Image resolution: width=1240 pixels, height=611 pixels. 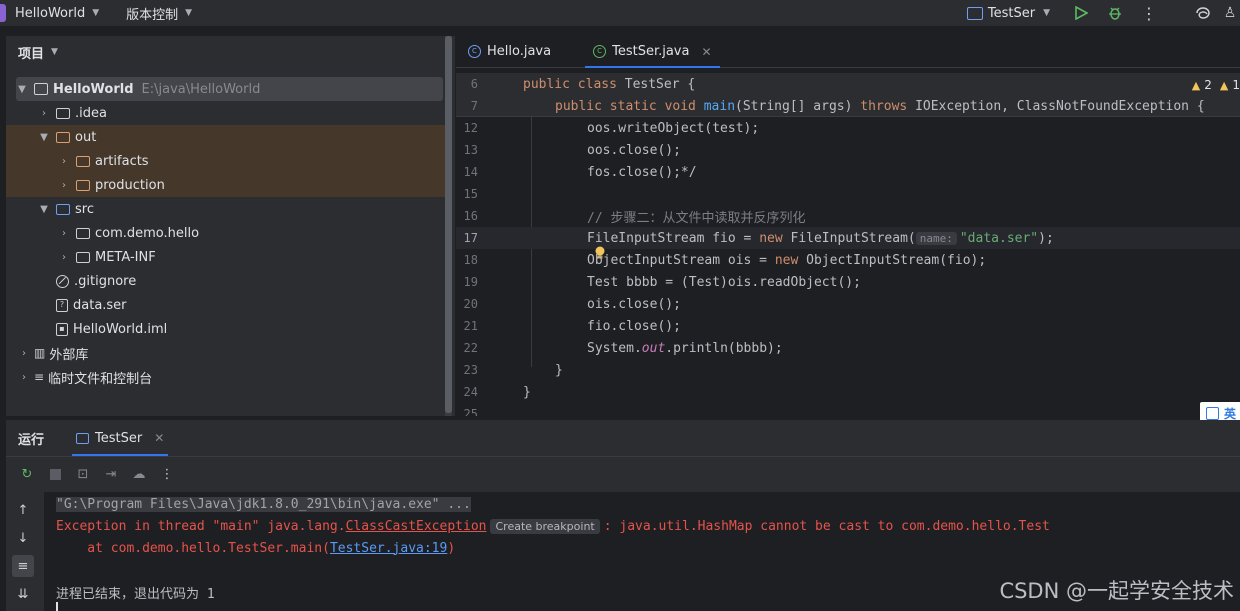 What do you see at coordinates (226, 305) in the screenshot?
I see `tree-item-data-ser: ? data.ser` at bounding box center [226, 305].